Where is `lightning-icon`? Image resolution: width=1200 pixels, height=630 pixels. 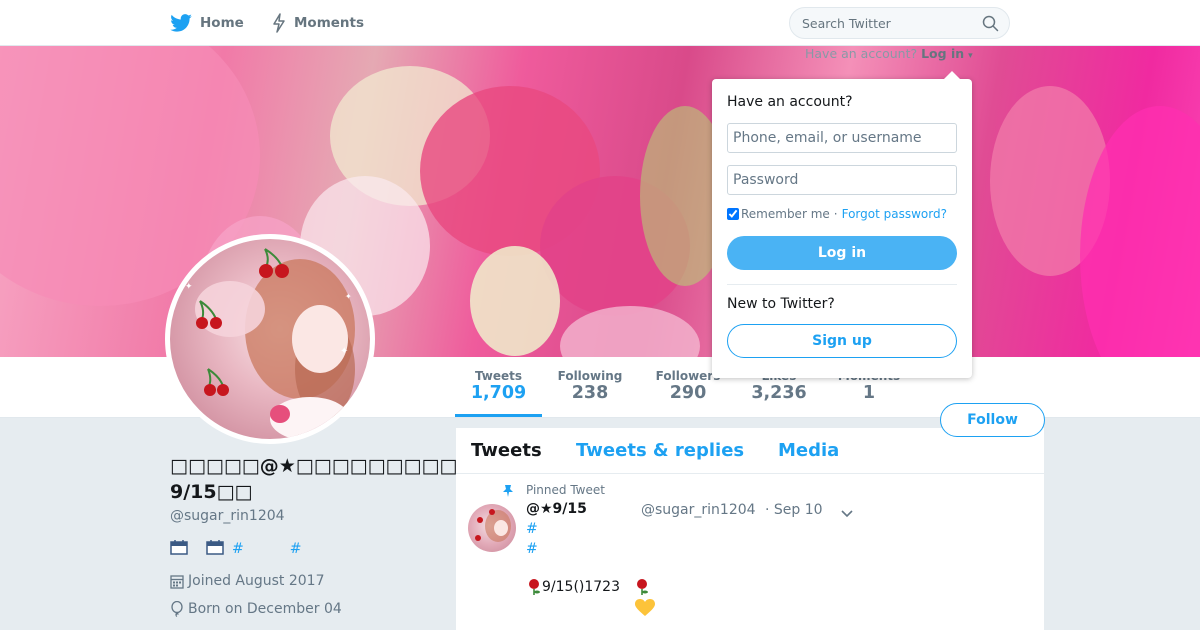
lightning-icon is located at coordinates (279, 23).